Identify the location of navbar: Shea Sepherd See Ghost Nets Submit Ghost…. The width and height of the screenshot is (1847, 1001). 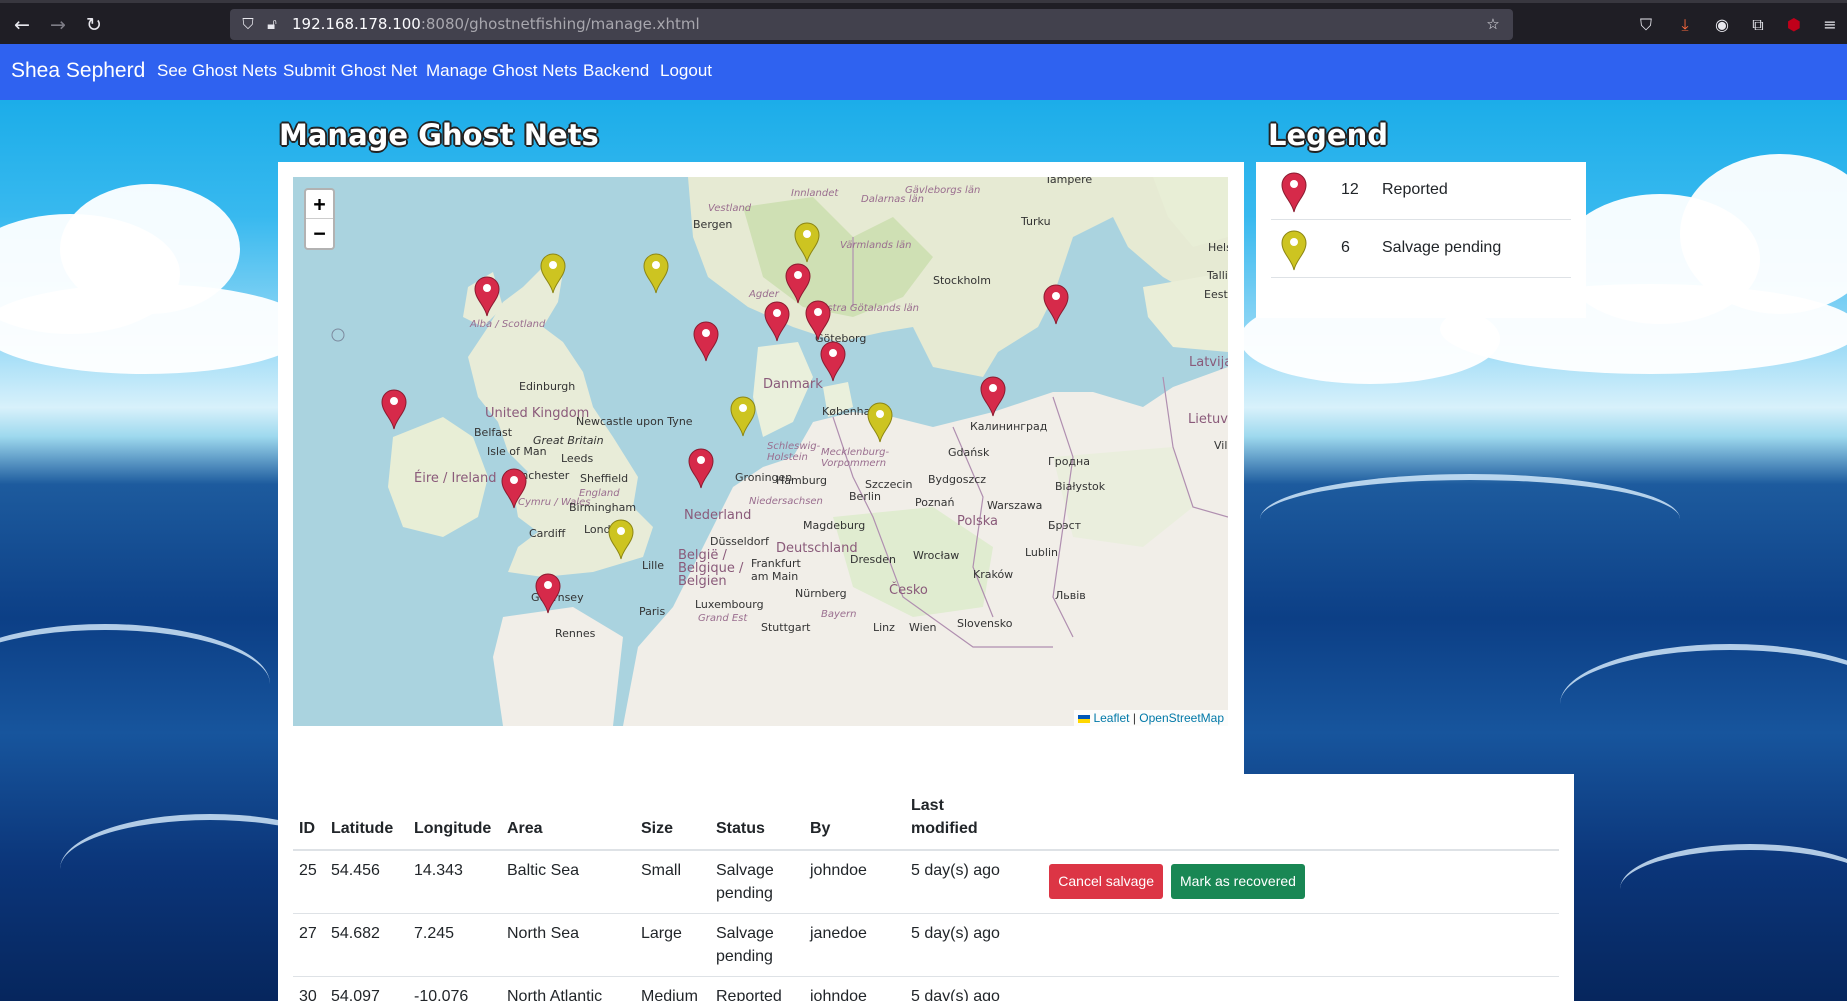
(923, 72).